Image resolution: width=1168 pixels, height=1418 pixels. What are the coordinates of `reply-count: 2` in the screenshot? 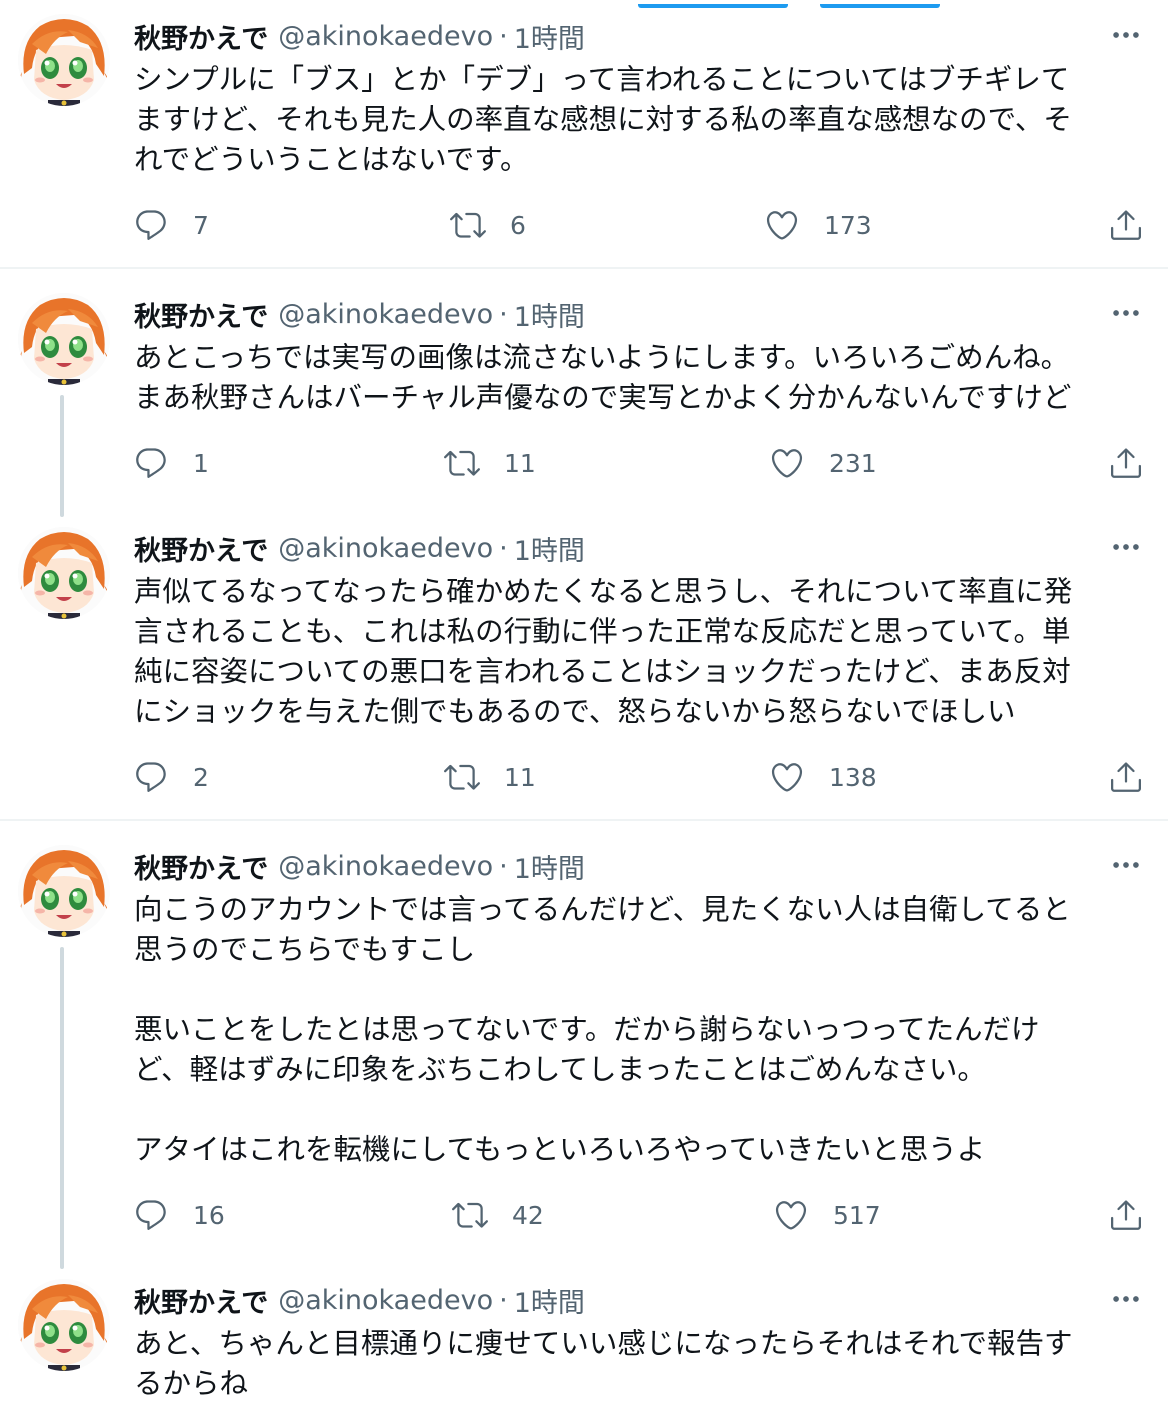 It's located at (201, 777).